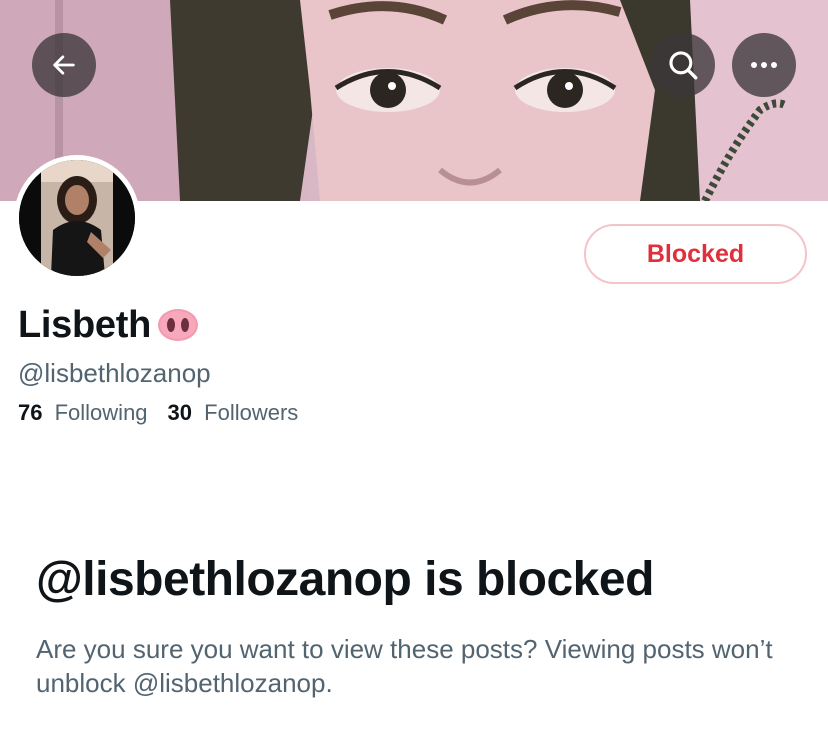 The image size is (828, 737). I want to click on user-handle: @lisbethlozanop, so click(114, 373).